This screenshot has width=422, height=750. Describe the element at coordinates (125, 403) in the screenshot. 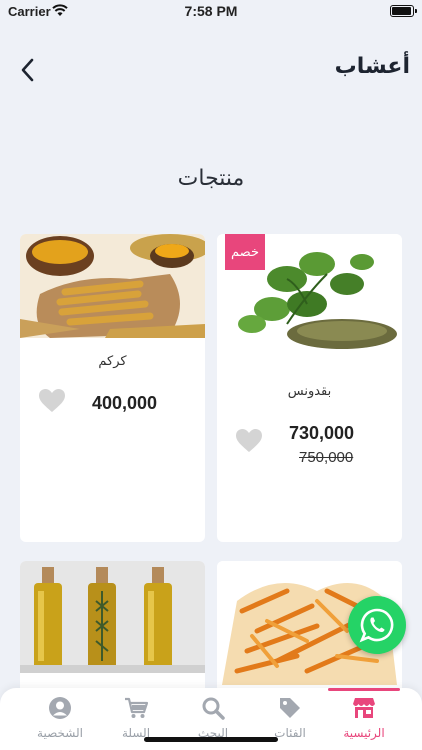

I see `product-price: 400,000` at that location.